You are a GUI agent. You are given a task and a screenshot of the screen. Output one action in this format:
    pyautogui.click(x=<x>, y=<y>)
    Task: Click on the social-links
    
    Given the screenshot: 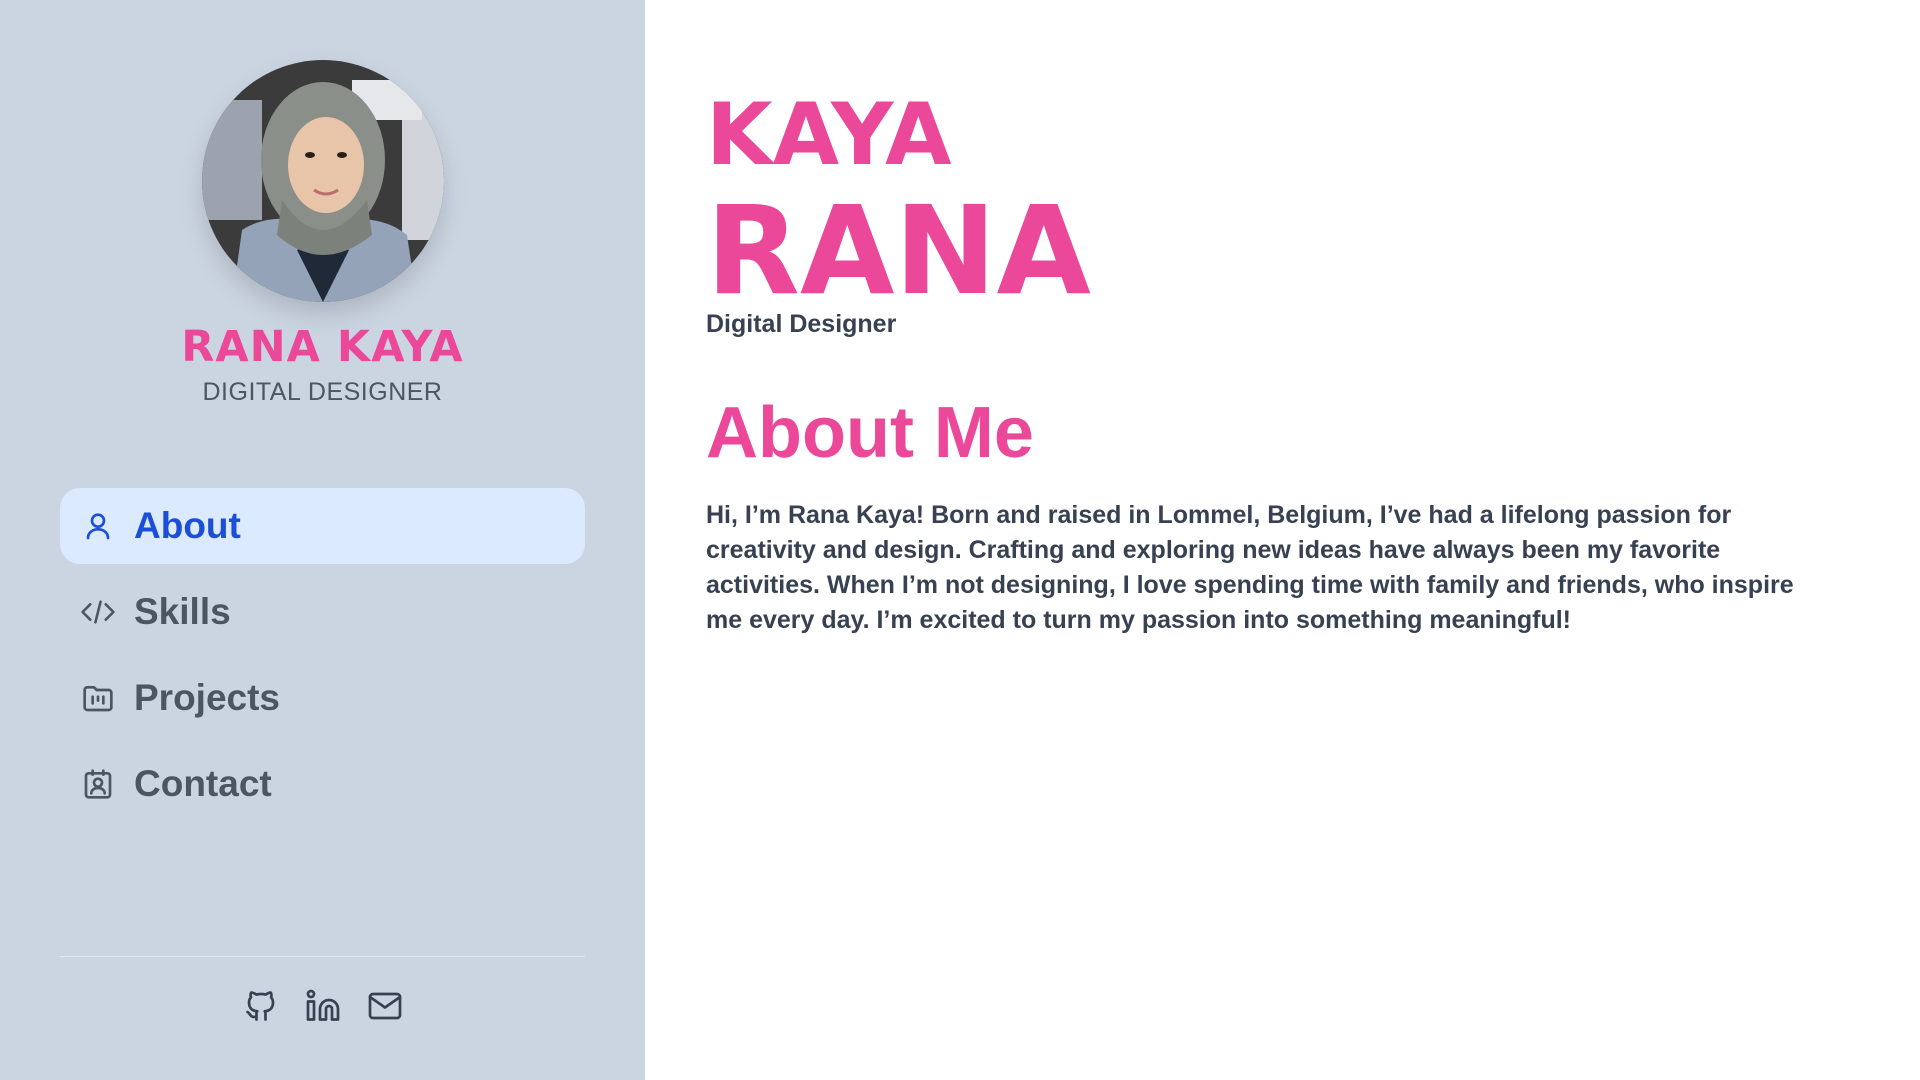 What is the action you would take?
    pyautogui.click(x=322, y=1006)
    